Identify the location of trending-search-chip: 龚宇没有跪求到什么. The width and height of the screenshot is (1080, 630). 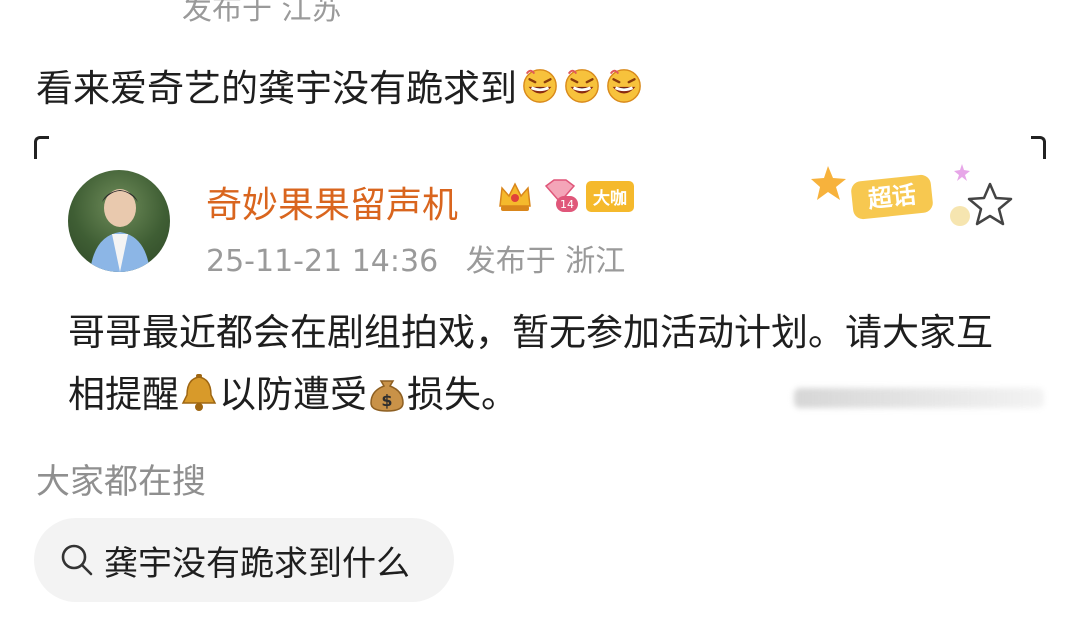
(244, 560).